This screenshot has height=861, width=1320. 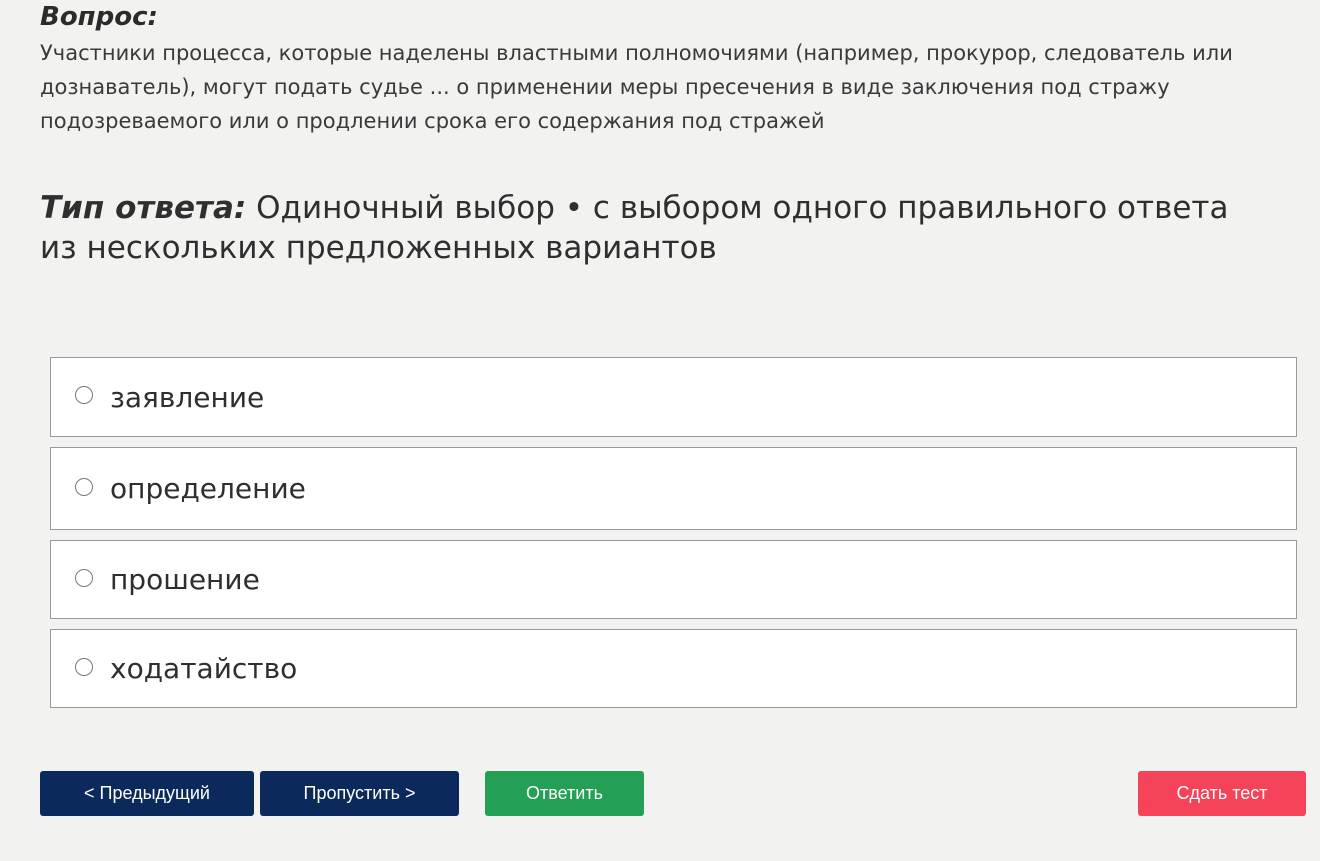 I want to click on answer-option-label: определение, so click(x=208, y=488).